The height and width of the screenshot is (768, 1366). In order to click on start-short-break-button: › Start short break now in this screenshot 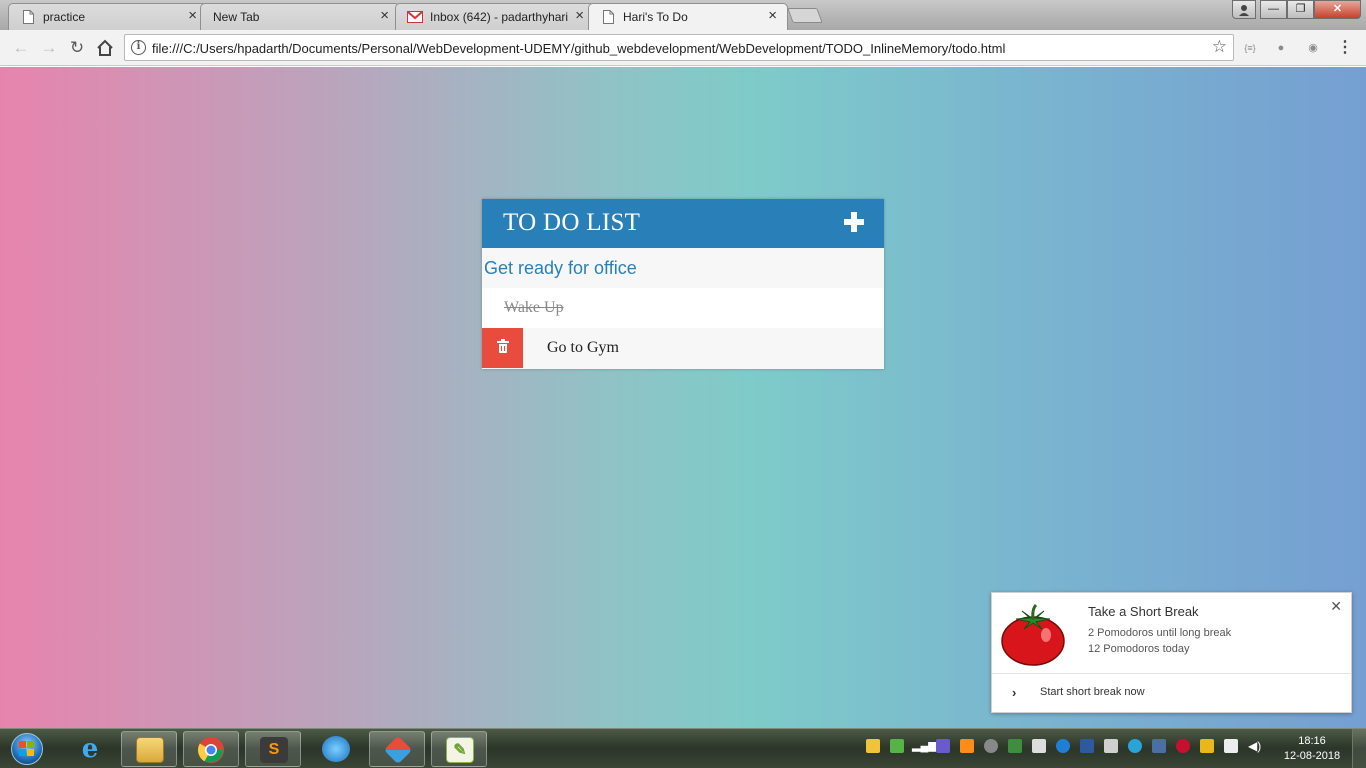, I will do `click(1171, 693)`.